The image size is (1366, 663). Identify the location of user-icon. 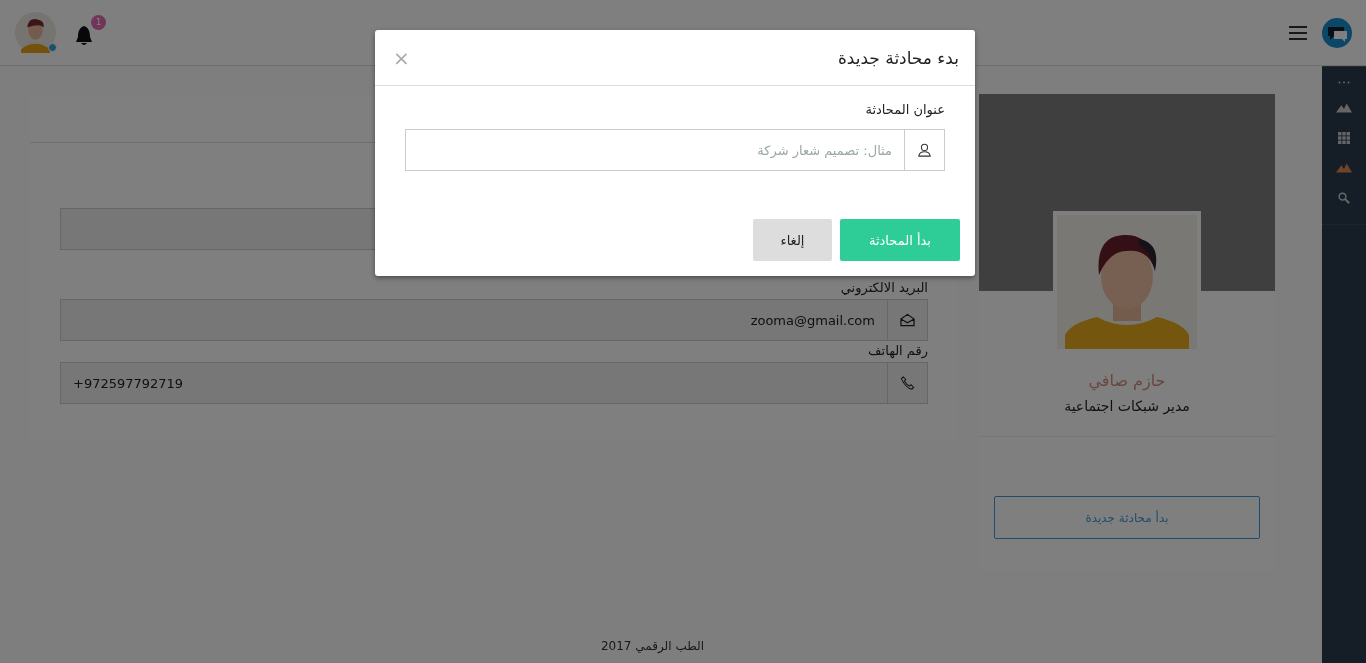
(924, 150).